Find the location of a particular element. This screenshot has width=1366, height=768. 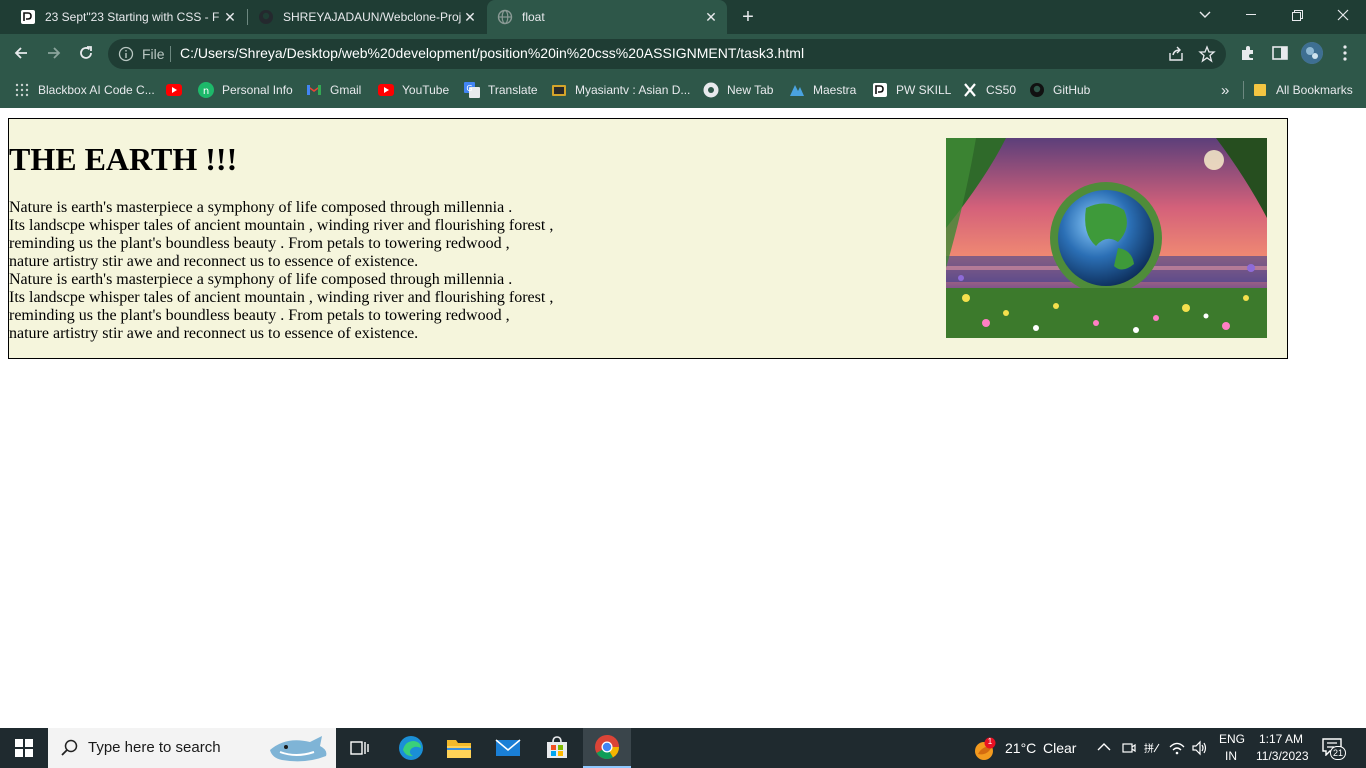

bookmark-gmail: Gmail is located at coordinates (333, 90).